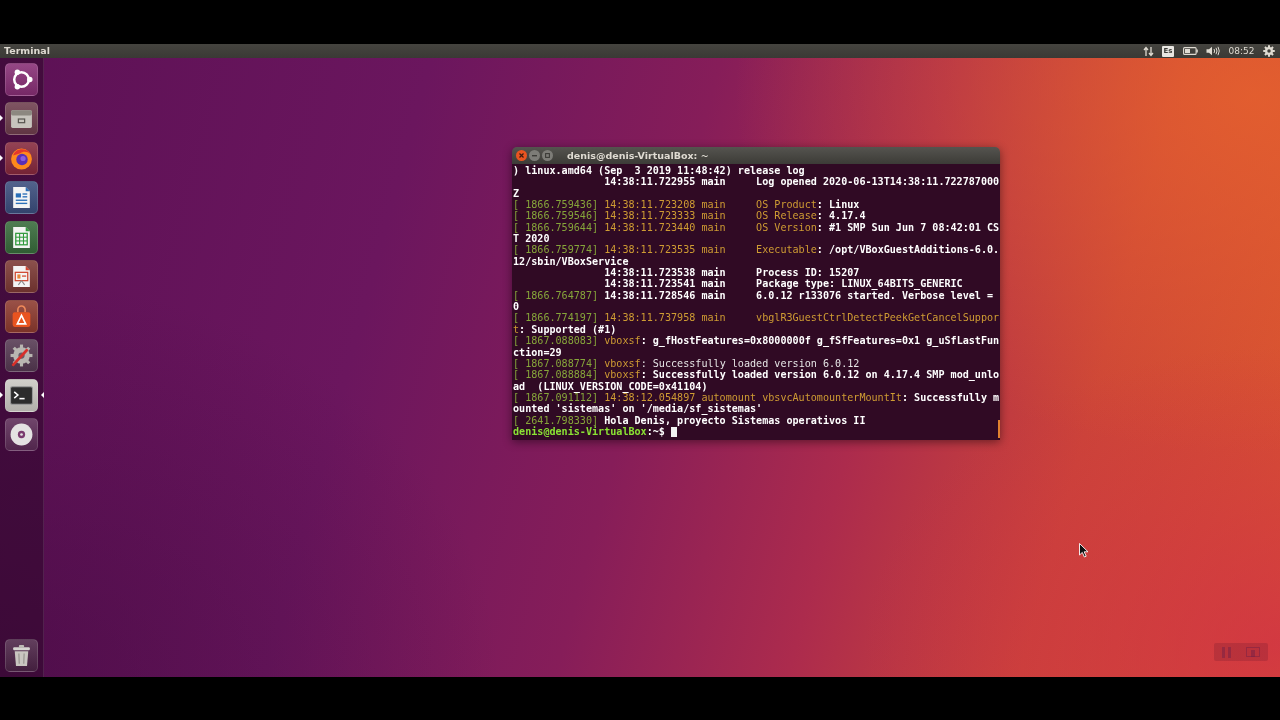 The width and height of the screenshot is (1280, 720). I want to click on terminal-line: 0, so click(516, 307).